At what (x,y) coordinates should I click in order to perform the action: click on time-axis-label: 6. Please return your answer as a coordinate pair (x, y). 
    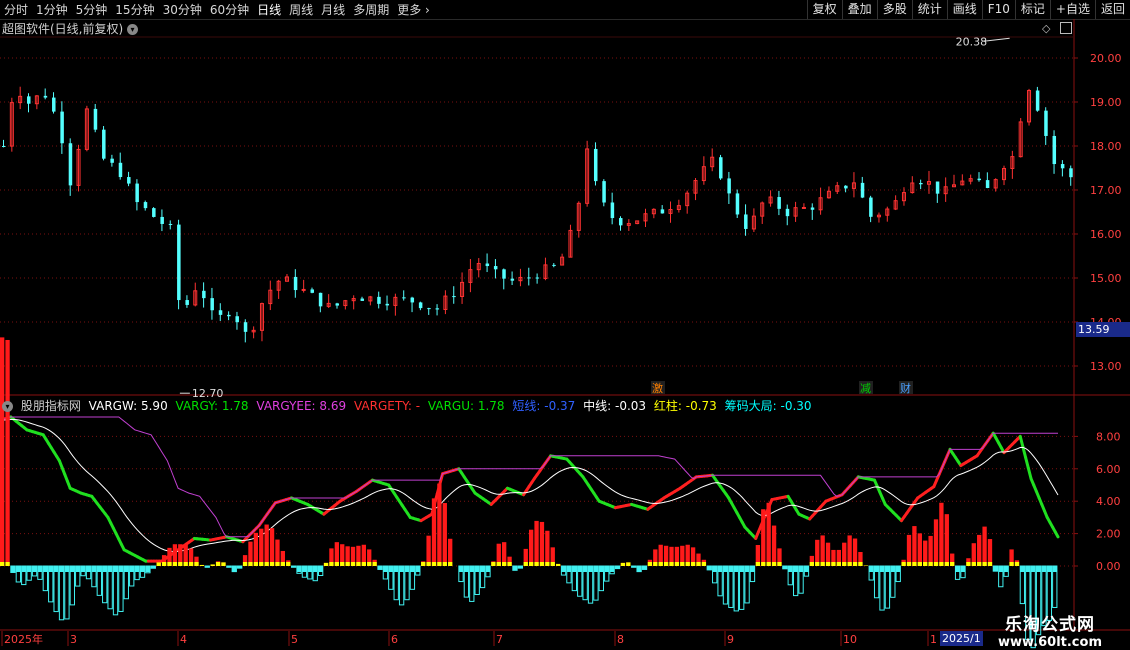
    Looking at the image, I should click on (394, 639).